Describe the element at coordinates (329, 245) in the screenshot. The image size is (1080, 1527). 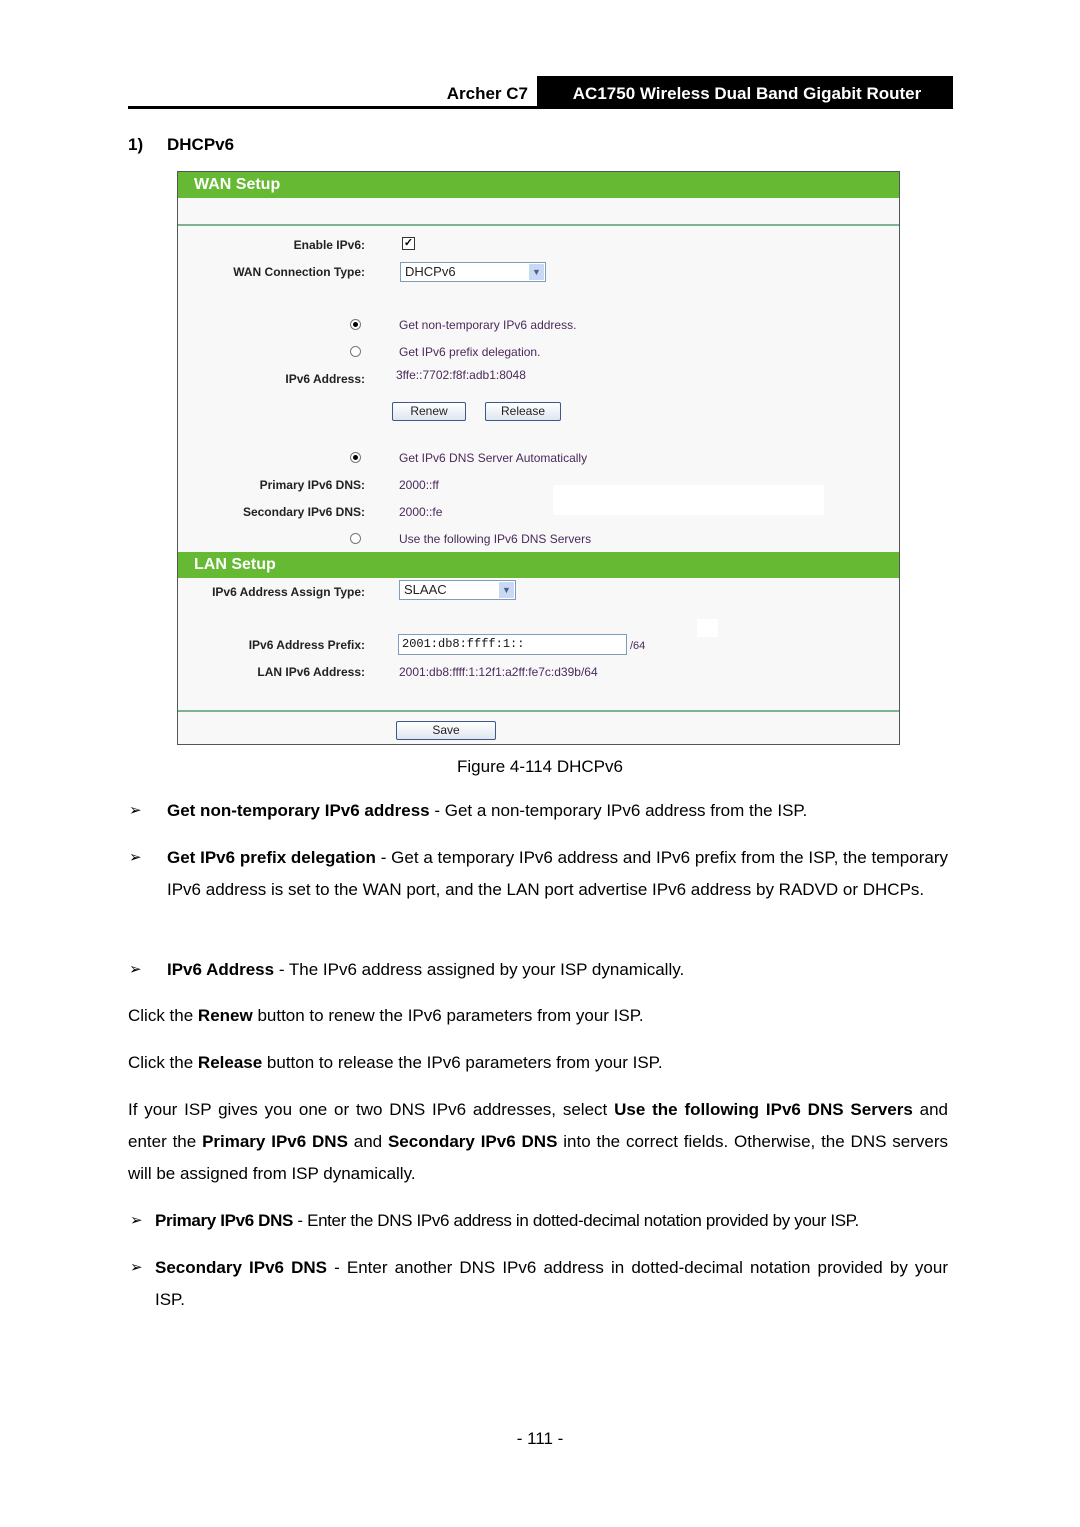
I see `enable-ipv6-label: Enable IPv6:` at that location.